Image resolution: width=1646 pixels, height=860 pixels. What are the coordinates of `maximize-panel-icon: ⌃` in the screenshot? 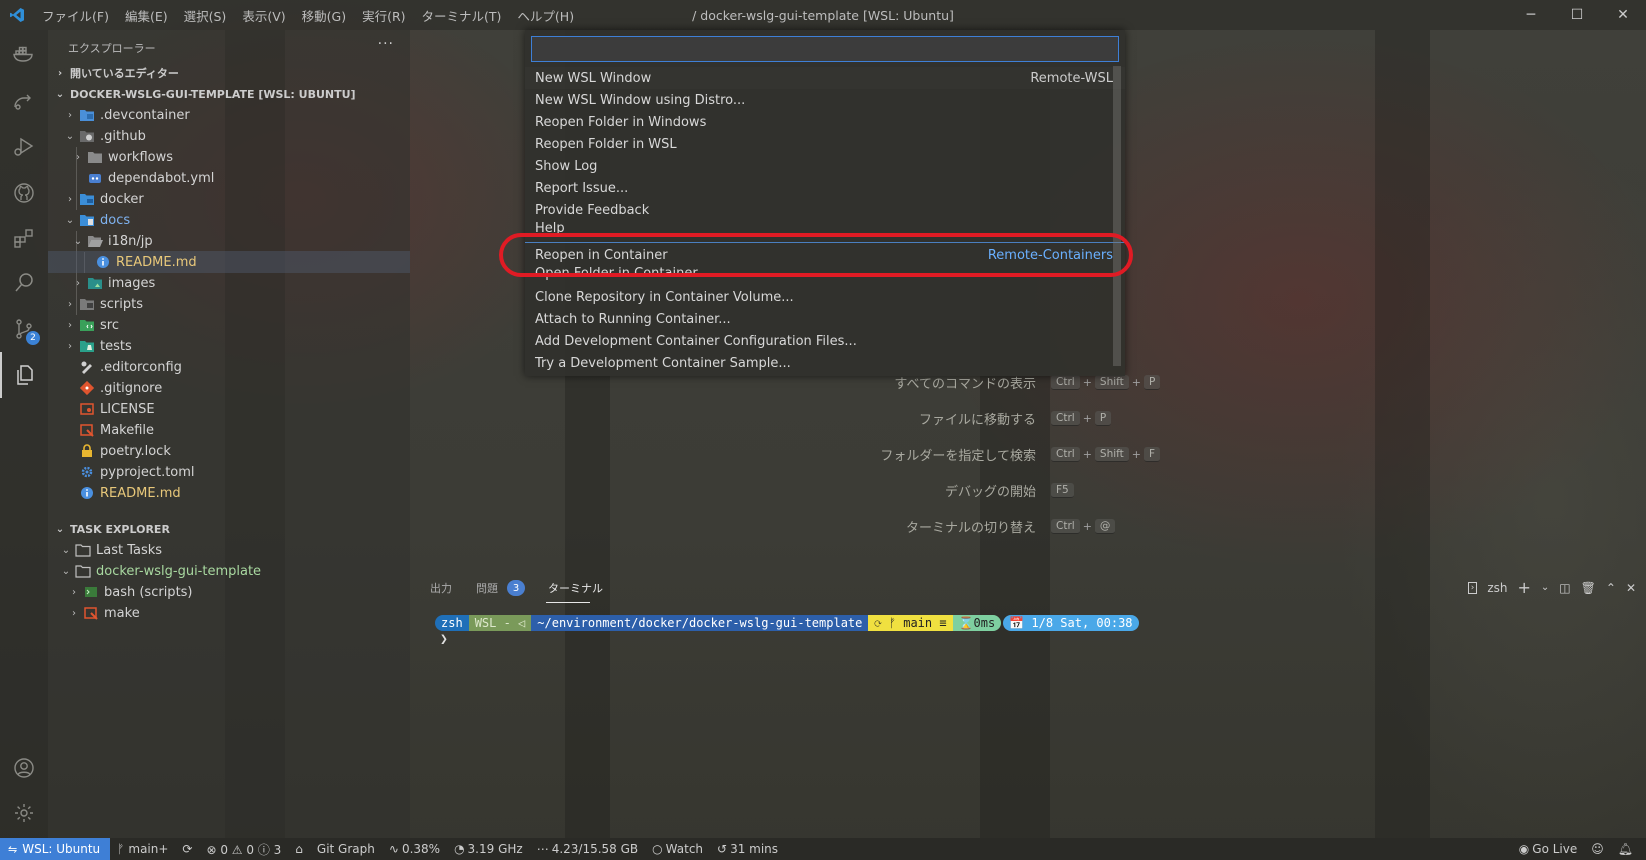 It's located at (1611, 588).